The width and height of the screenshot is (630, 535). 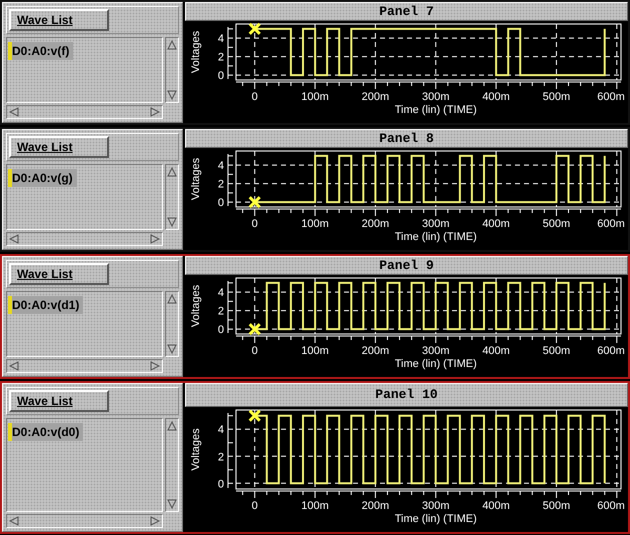 I want to click on wave-list-item: D0:A0:v(g), so click(x=42, y=178).